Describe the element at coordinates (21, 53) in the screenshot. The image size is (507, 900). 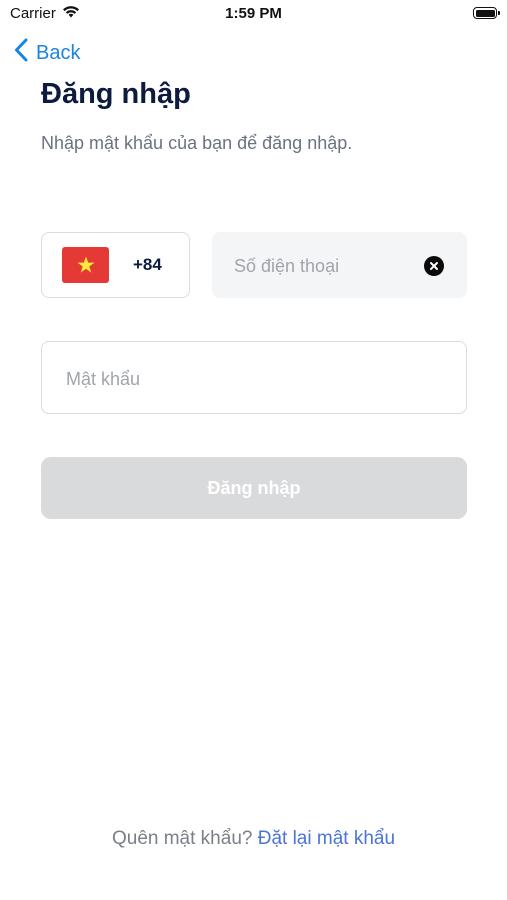
I see `chevron-left-icon` at that location.